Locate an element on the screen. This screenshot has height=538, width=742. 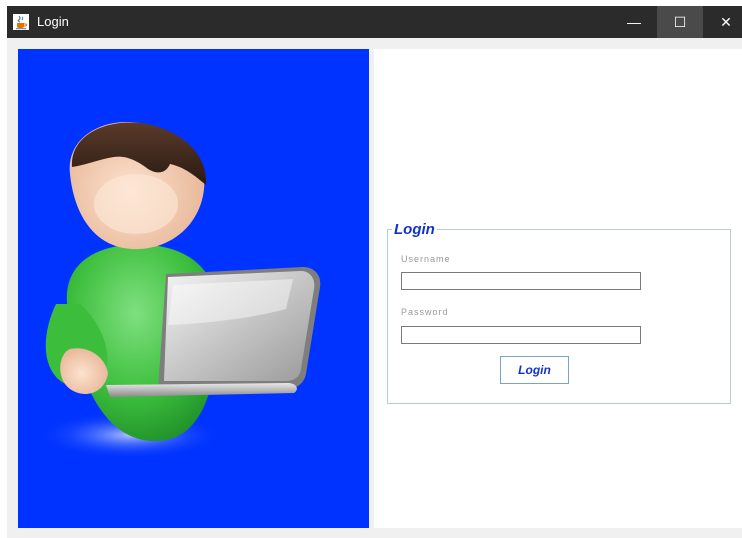
login-group-title: Login is located at coordinates (414, 230).